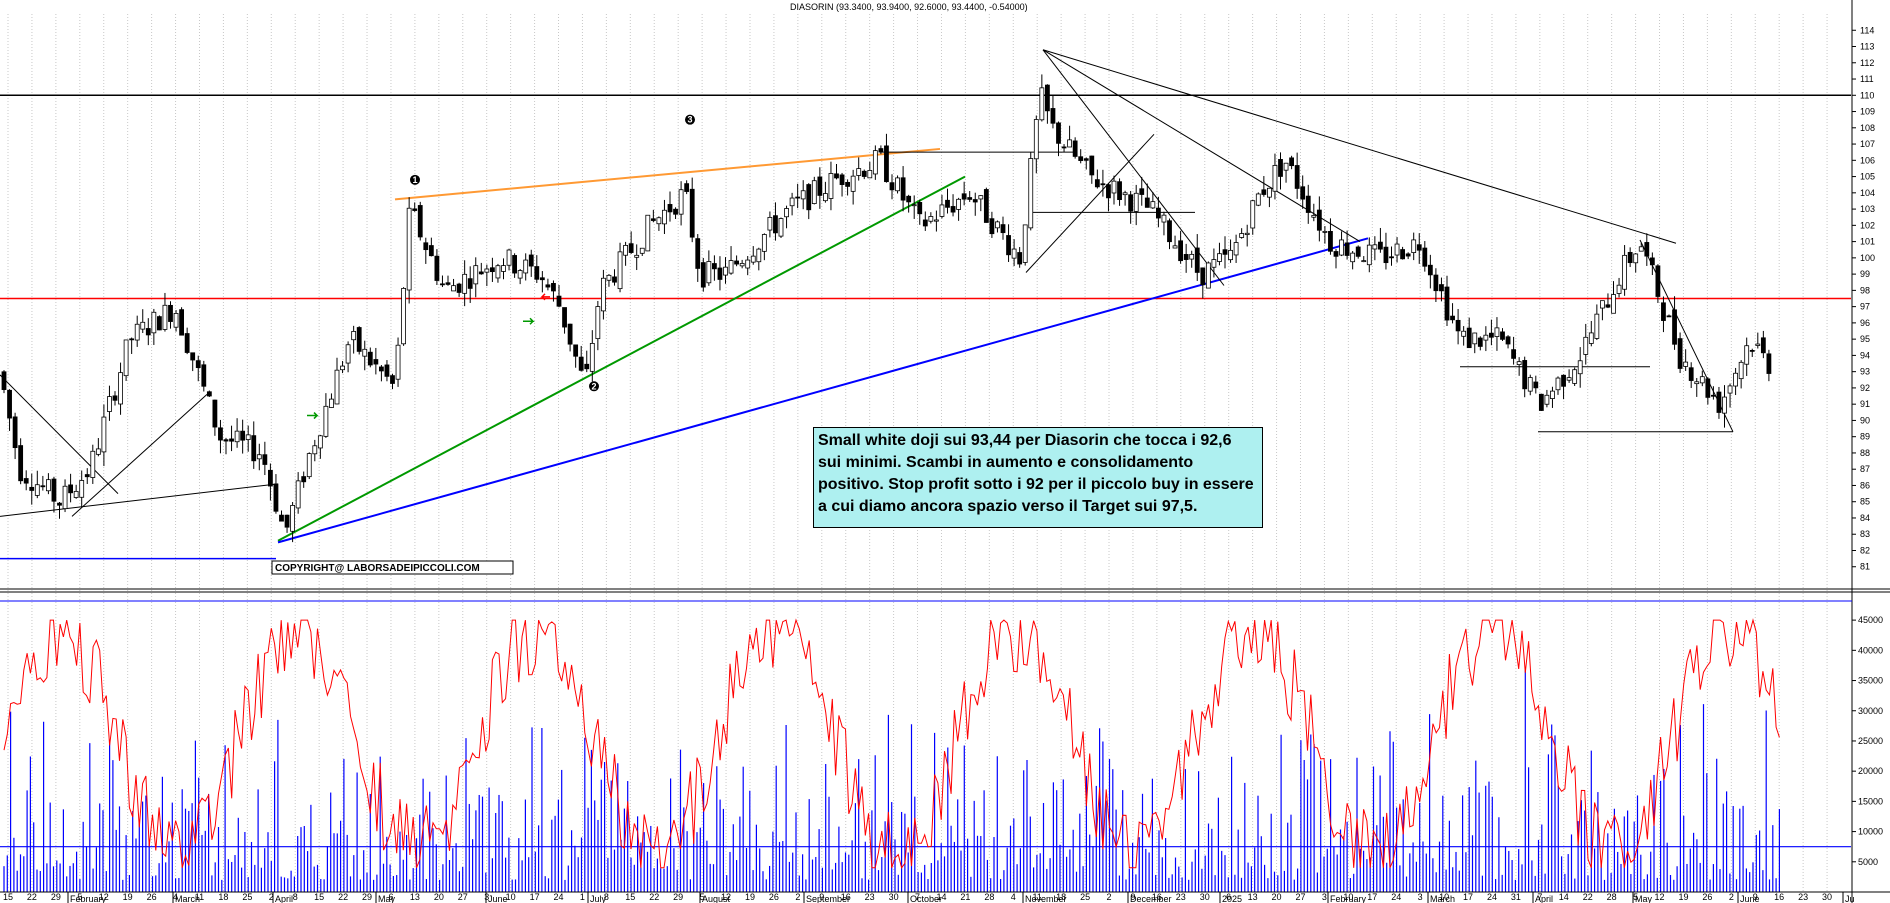 The width and height of the screenshot is (1890, 903). I want to click on price-tick-label: 98, so click(1865, 290).